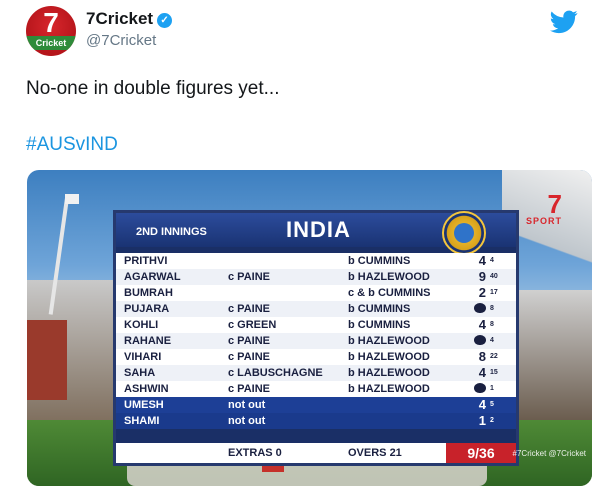 The image size is (600, 496). Describe the element at coordinates (171, 232) in the screenshot. I see `innings-label: 2ND INNINGS` at that location.